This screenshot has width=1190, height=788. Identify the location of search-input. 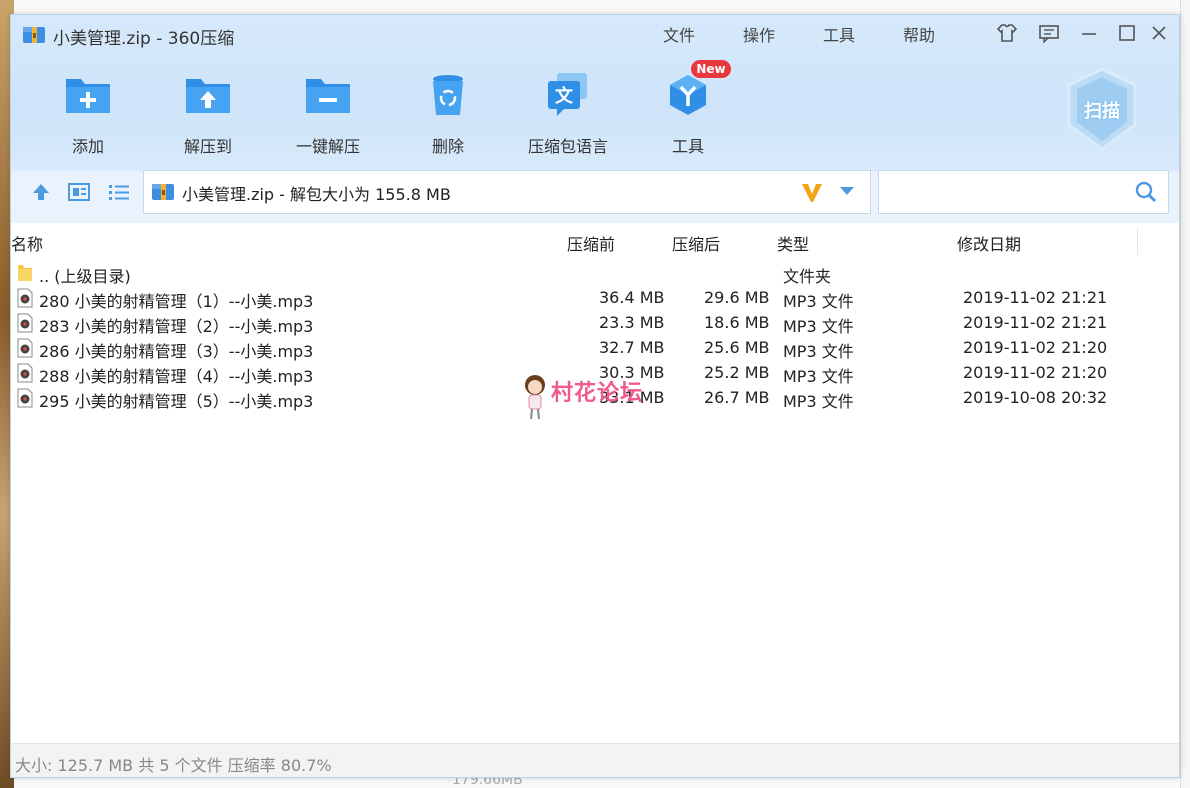
(1007, 193).